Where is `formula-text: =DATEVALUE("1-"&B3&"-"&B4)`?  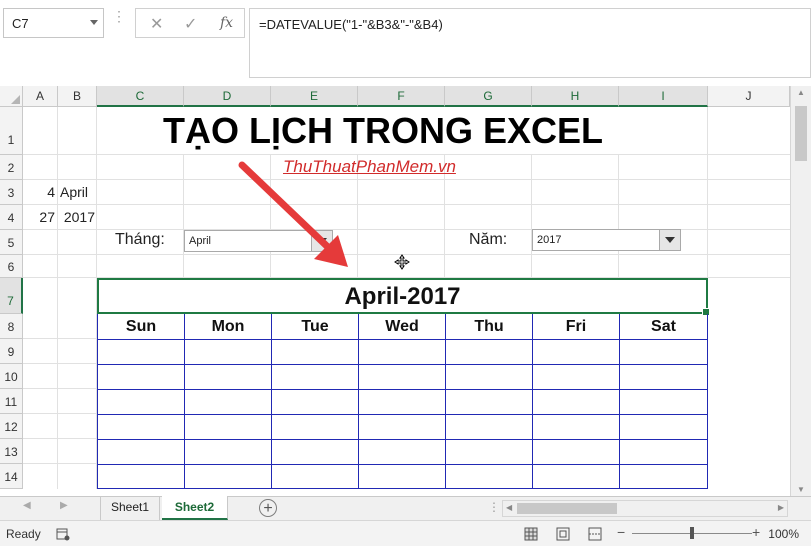 formula-text: =DATEVALUE("1-"&B3&"-"&B4) is located at coordinates (351, 24).